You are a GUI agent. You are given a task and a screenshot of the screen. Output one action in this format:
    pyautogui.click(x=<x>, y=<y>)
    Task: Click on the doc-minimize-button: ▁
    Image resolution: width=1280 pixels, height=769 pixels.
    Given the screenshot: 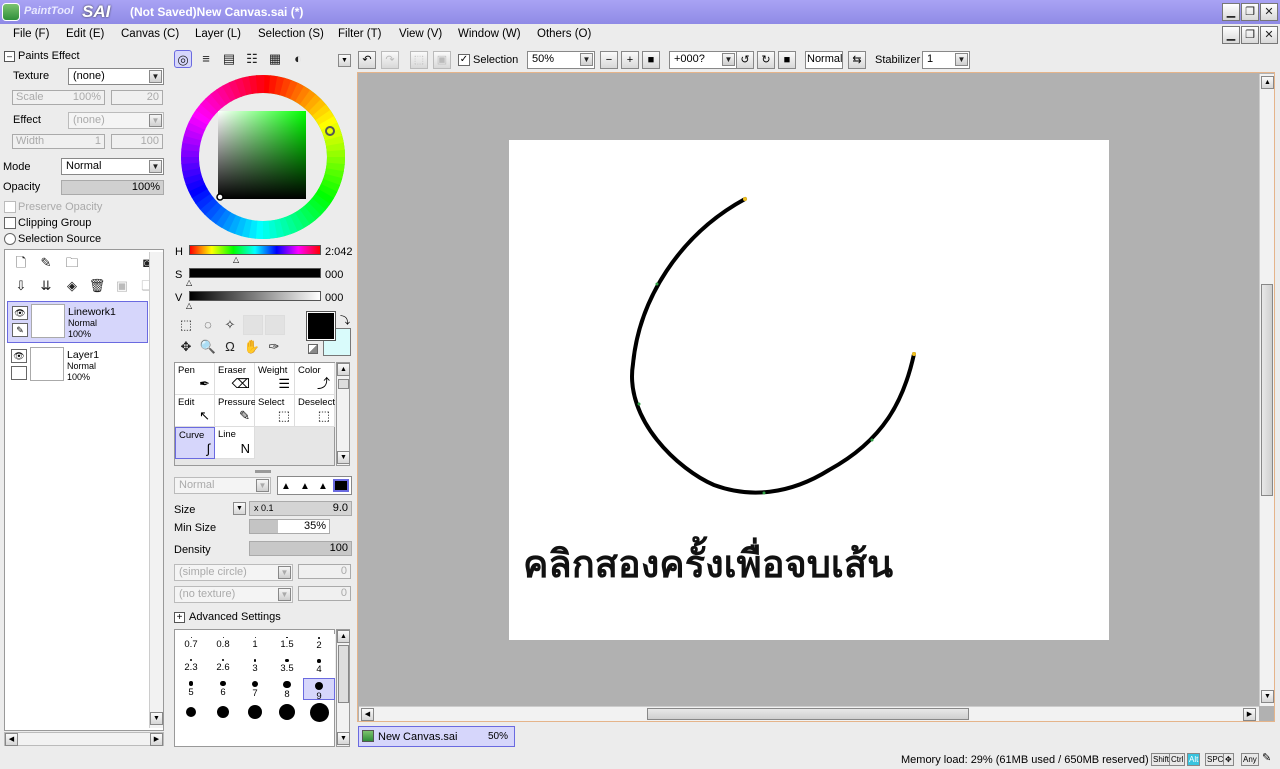 What is the action you would take?
    pyautogui.click(x=1231, y=35)
    